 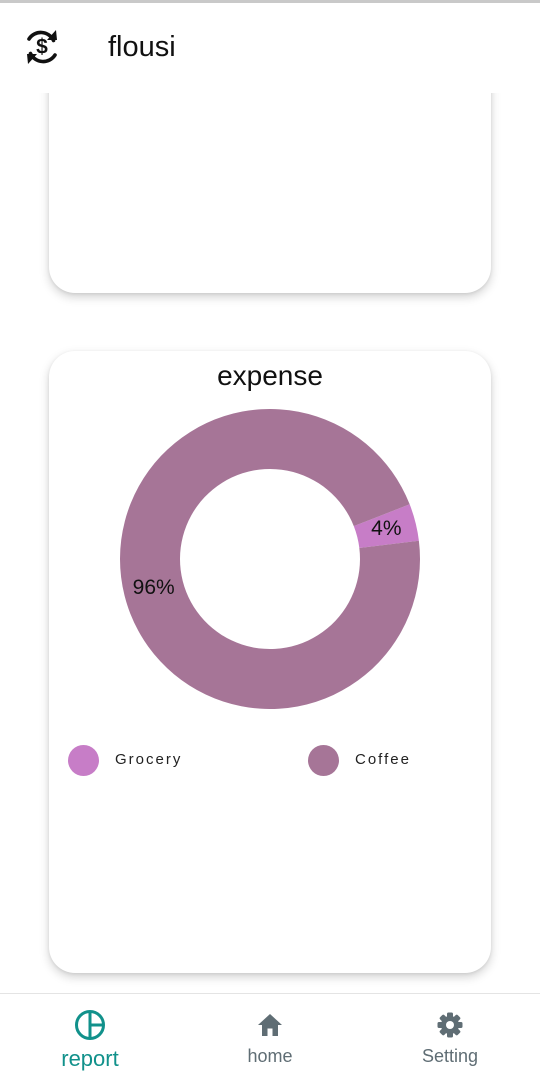 What do you see at coordinates (386, 528) in the screenshot?
I see `slice-label-grocery: 4%` at bounding box center [386, 528].